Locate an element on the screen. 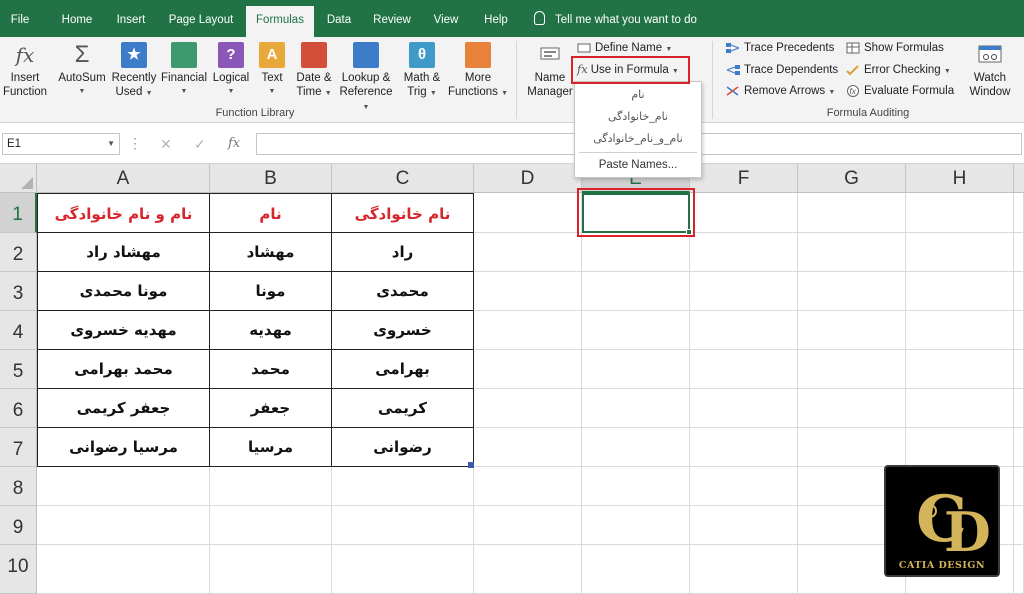  cell-g5 is located at coordinates (852, 369).